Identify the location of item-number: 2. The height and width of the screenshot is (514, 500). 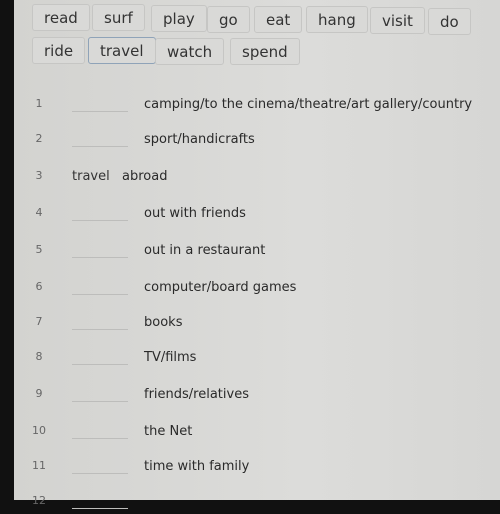
(39, 138).